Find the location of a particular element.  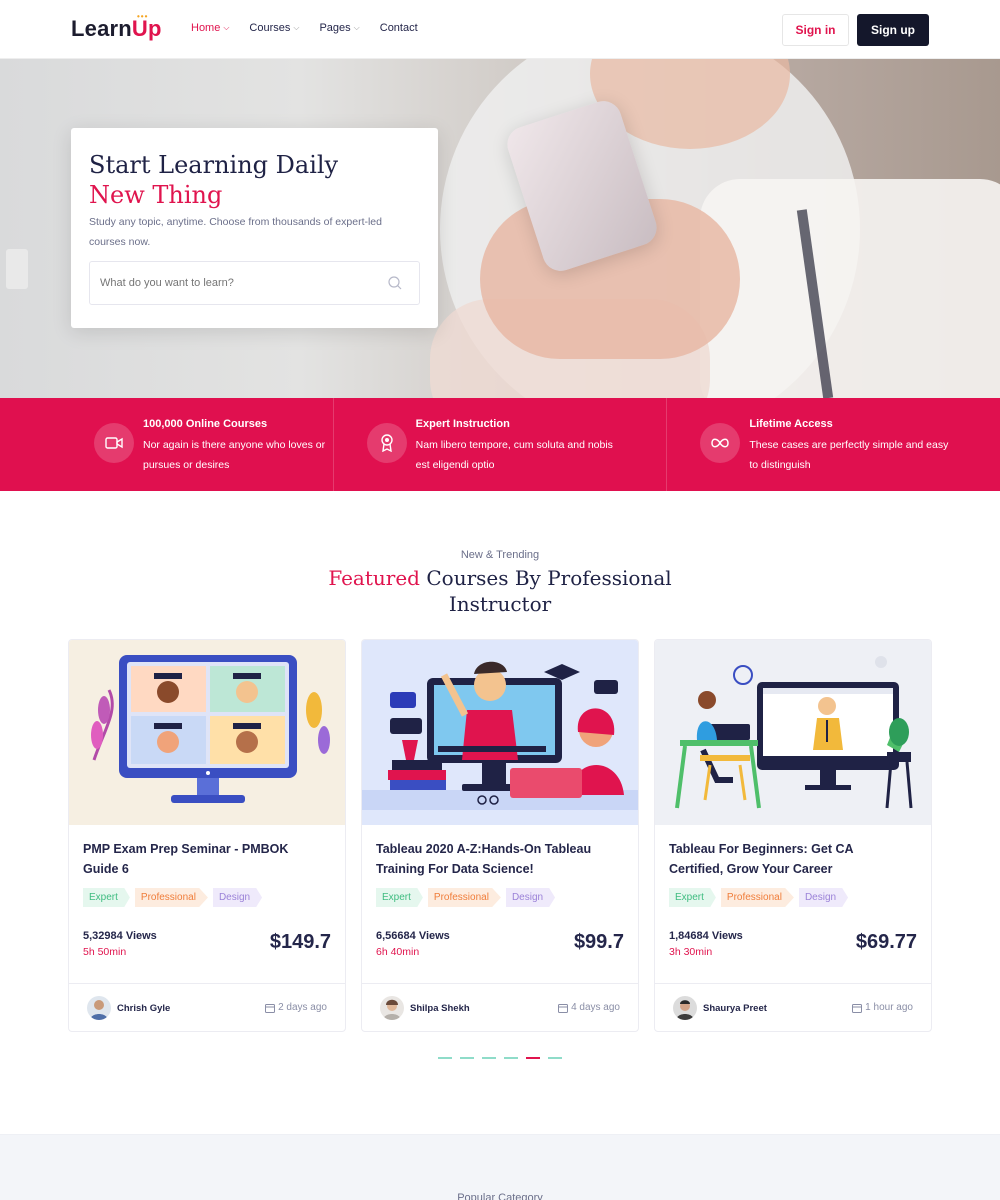

popular-category-section: Popular Category is located at coordinates (500, 1167).